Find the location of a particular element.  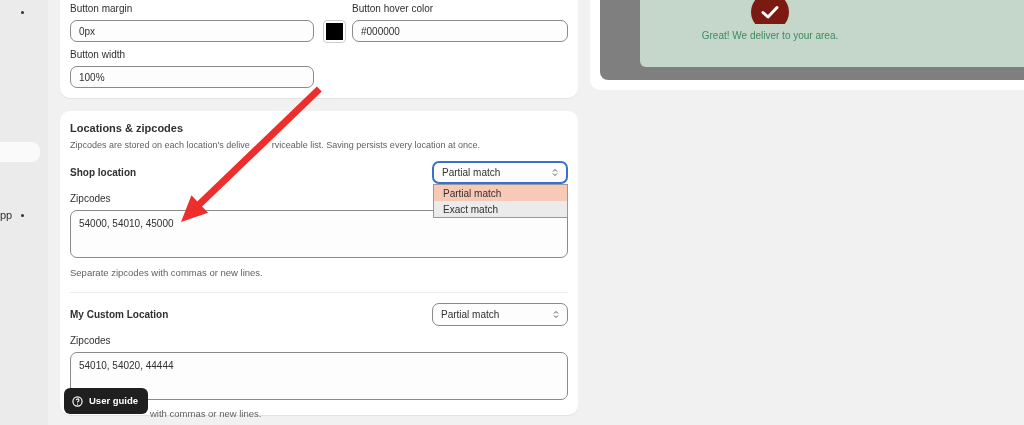

dropdown-option: Partial match is located at coordinates (500, 193).